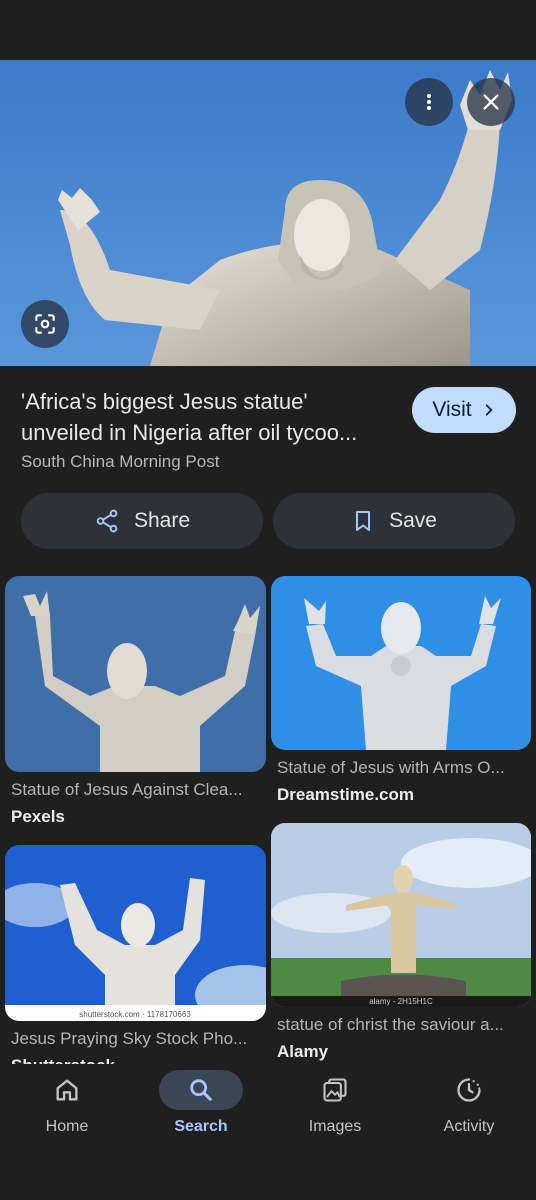 This screenshot has width=536, height=1200. I want to click on related-source: Pexels, so click(38, 816).